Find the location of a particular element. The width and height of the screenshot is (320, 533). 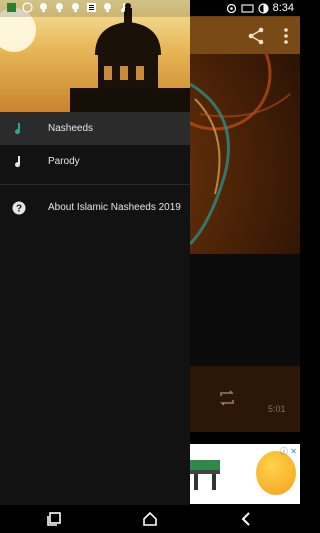

more-options-icon is located at coordinates (286, 36).